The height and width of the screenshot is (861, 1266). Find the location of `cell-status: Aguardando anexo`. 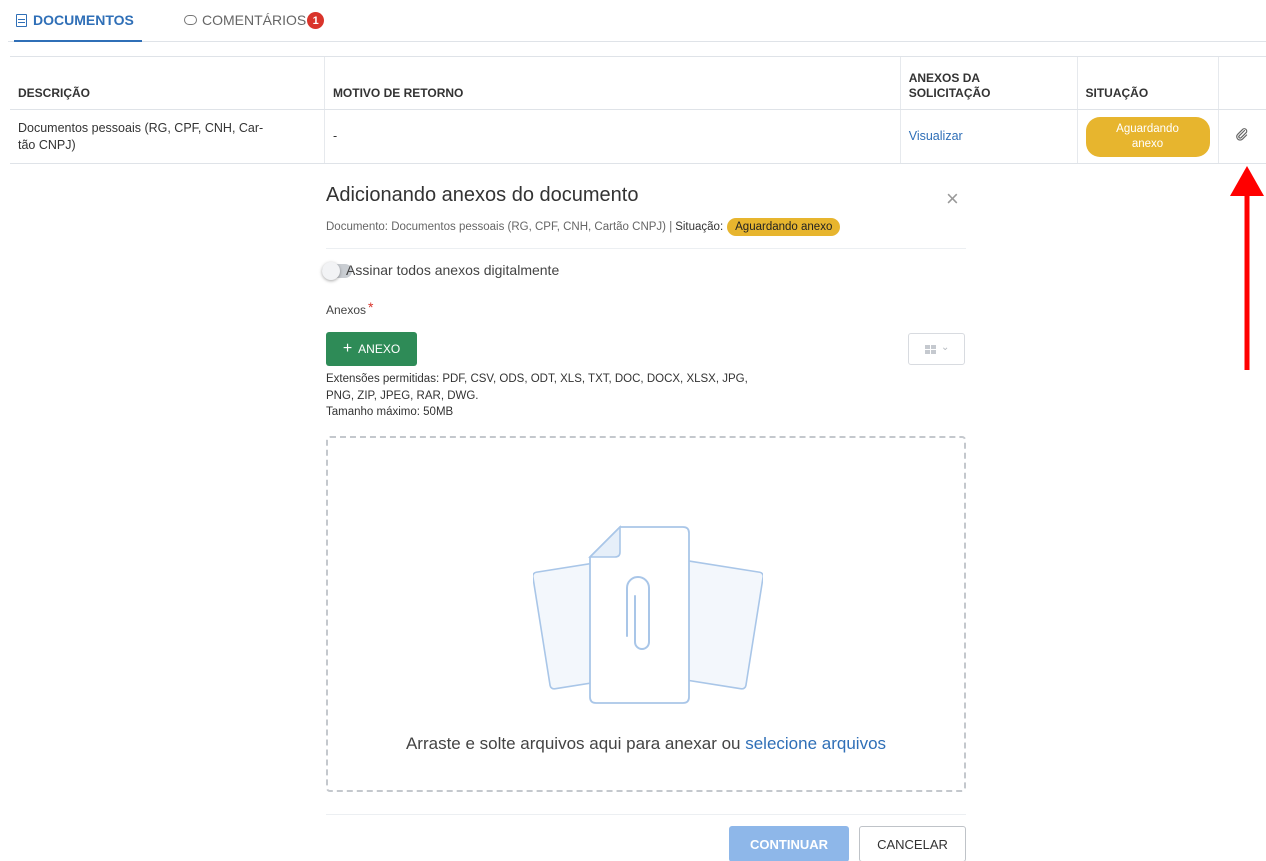

cell-status: Aguardando anexo is located at coordinates (1147, 136).